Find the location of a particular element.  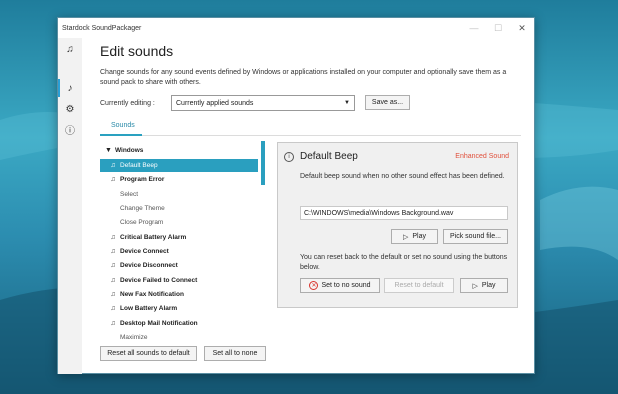

edit-sounds-icon: ♪ is located at coordinates (70, 88).